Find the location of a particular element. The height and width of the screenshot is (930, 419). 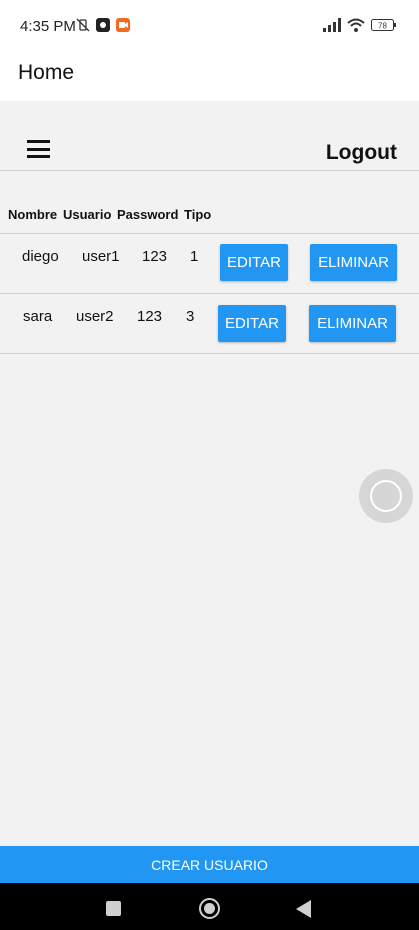

floating-assistive-button is located at coordinates (386, 496).